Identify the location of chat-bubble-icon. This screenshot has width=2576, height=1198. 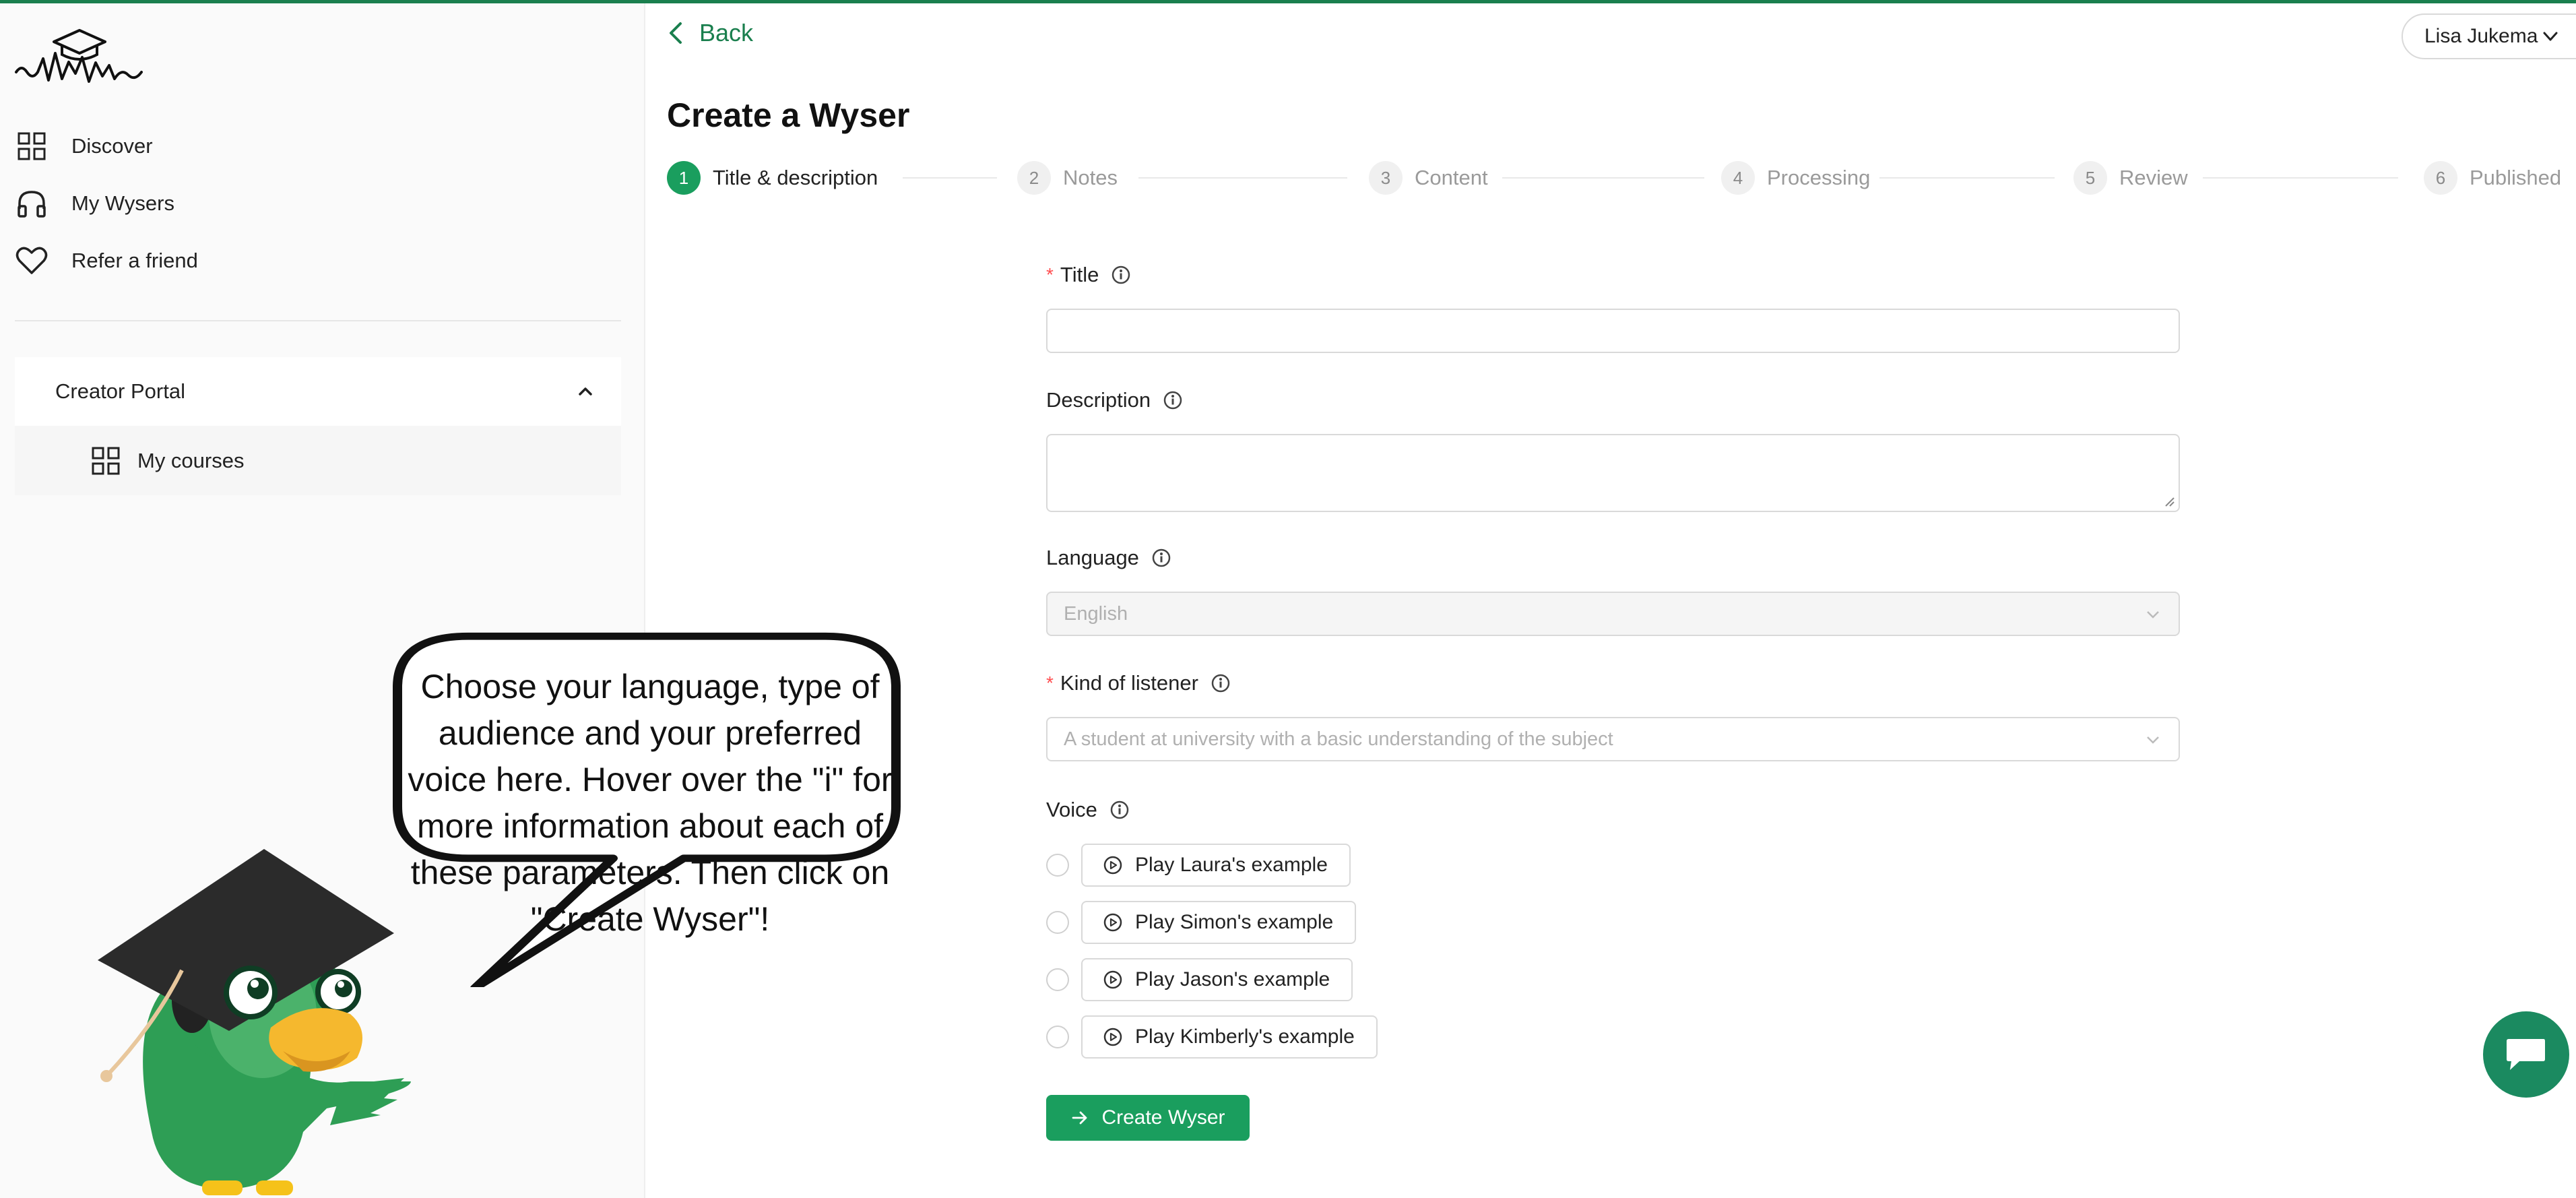
(2526, 1054).